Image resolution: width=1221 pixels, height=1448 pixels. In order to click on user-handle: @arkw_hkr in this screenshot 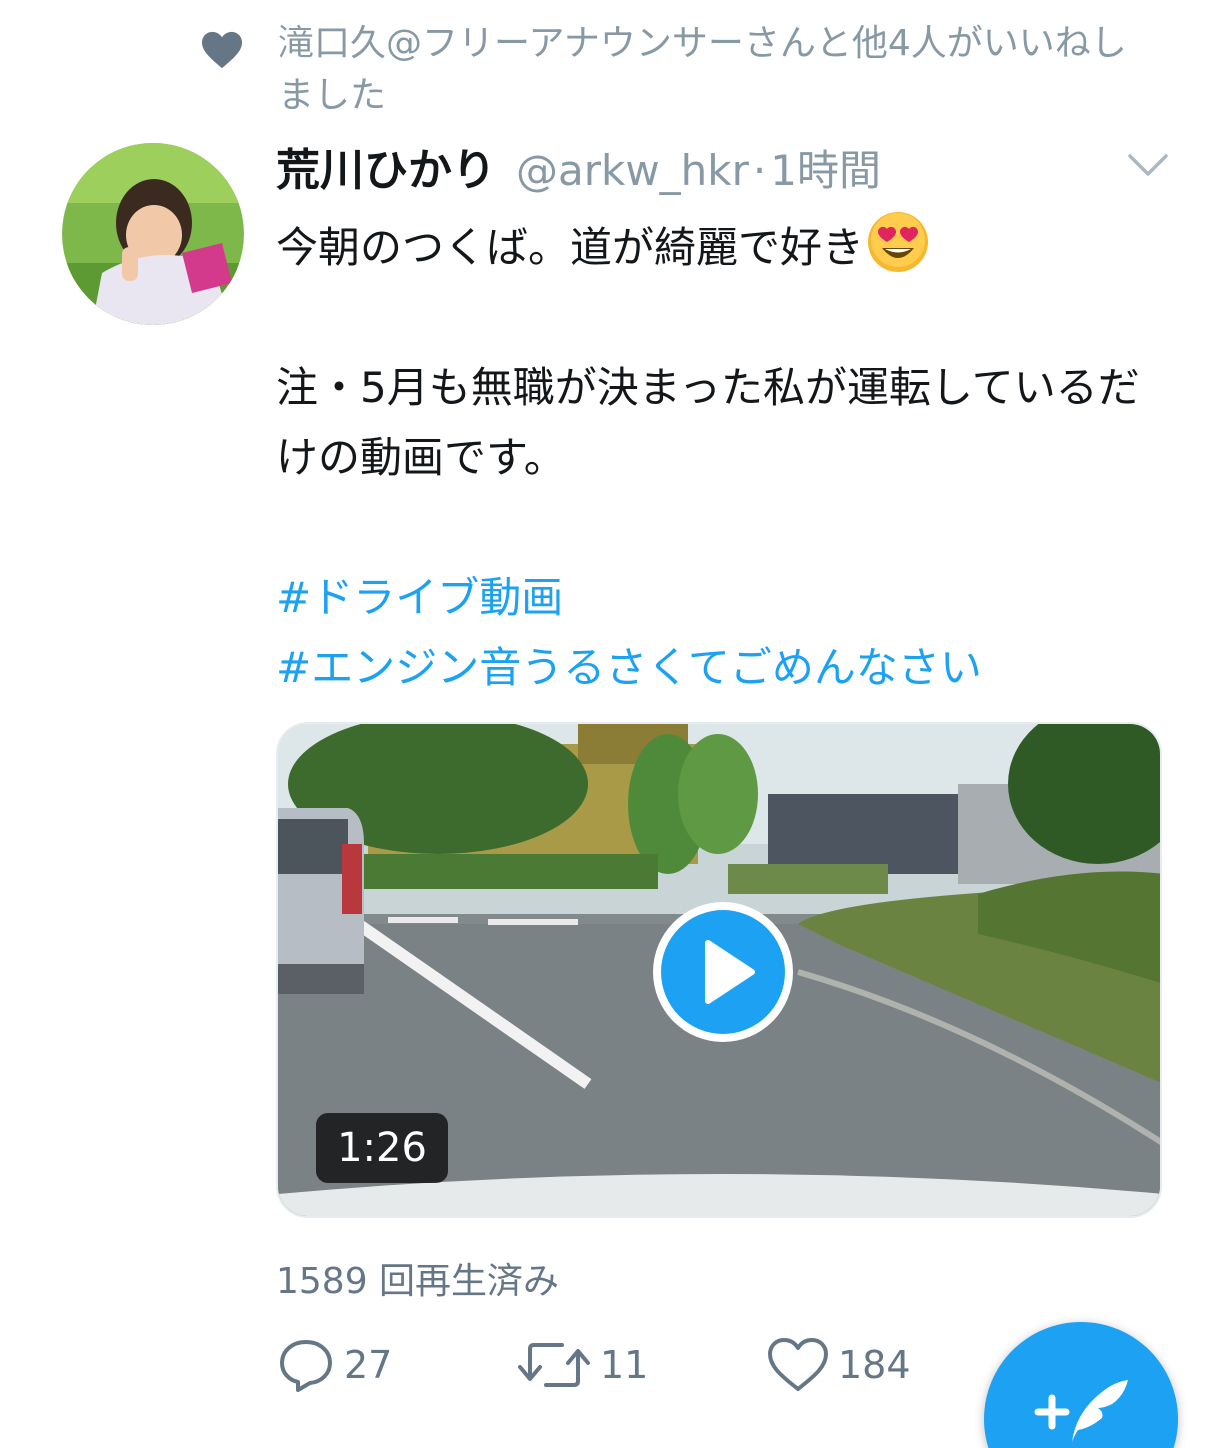, I will do `click(632, 170)`.